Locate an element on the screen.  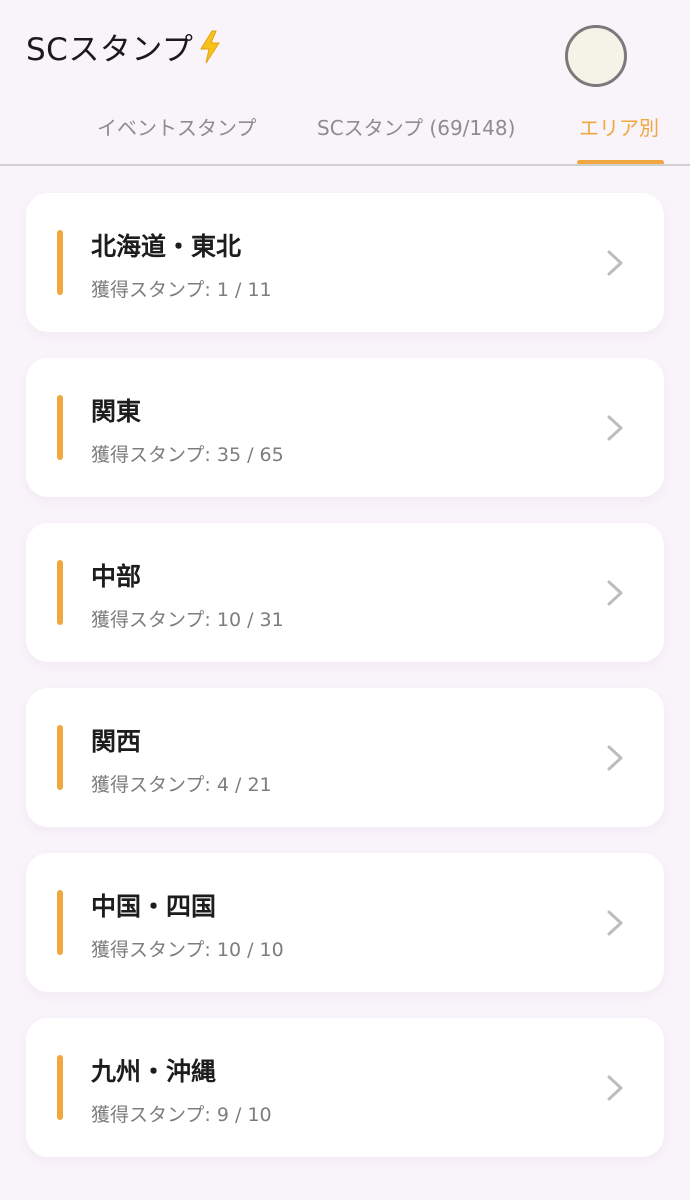
progress-value: 10 / 10 is located at coordinates (250, 950).